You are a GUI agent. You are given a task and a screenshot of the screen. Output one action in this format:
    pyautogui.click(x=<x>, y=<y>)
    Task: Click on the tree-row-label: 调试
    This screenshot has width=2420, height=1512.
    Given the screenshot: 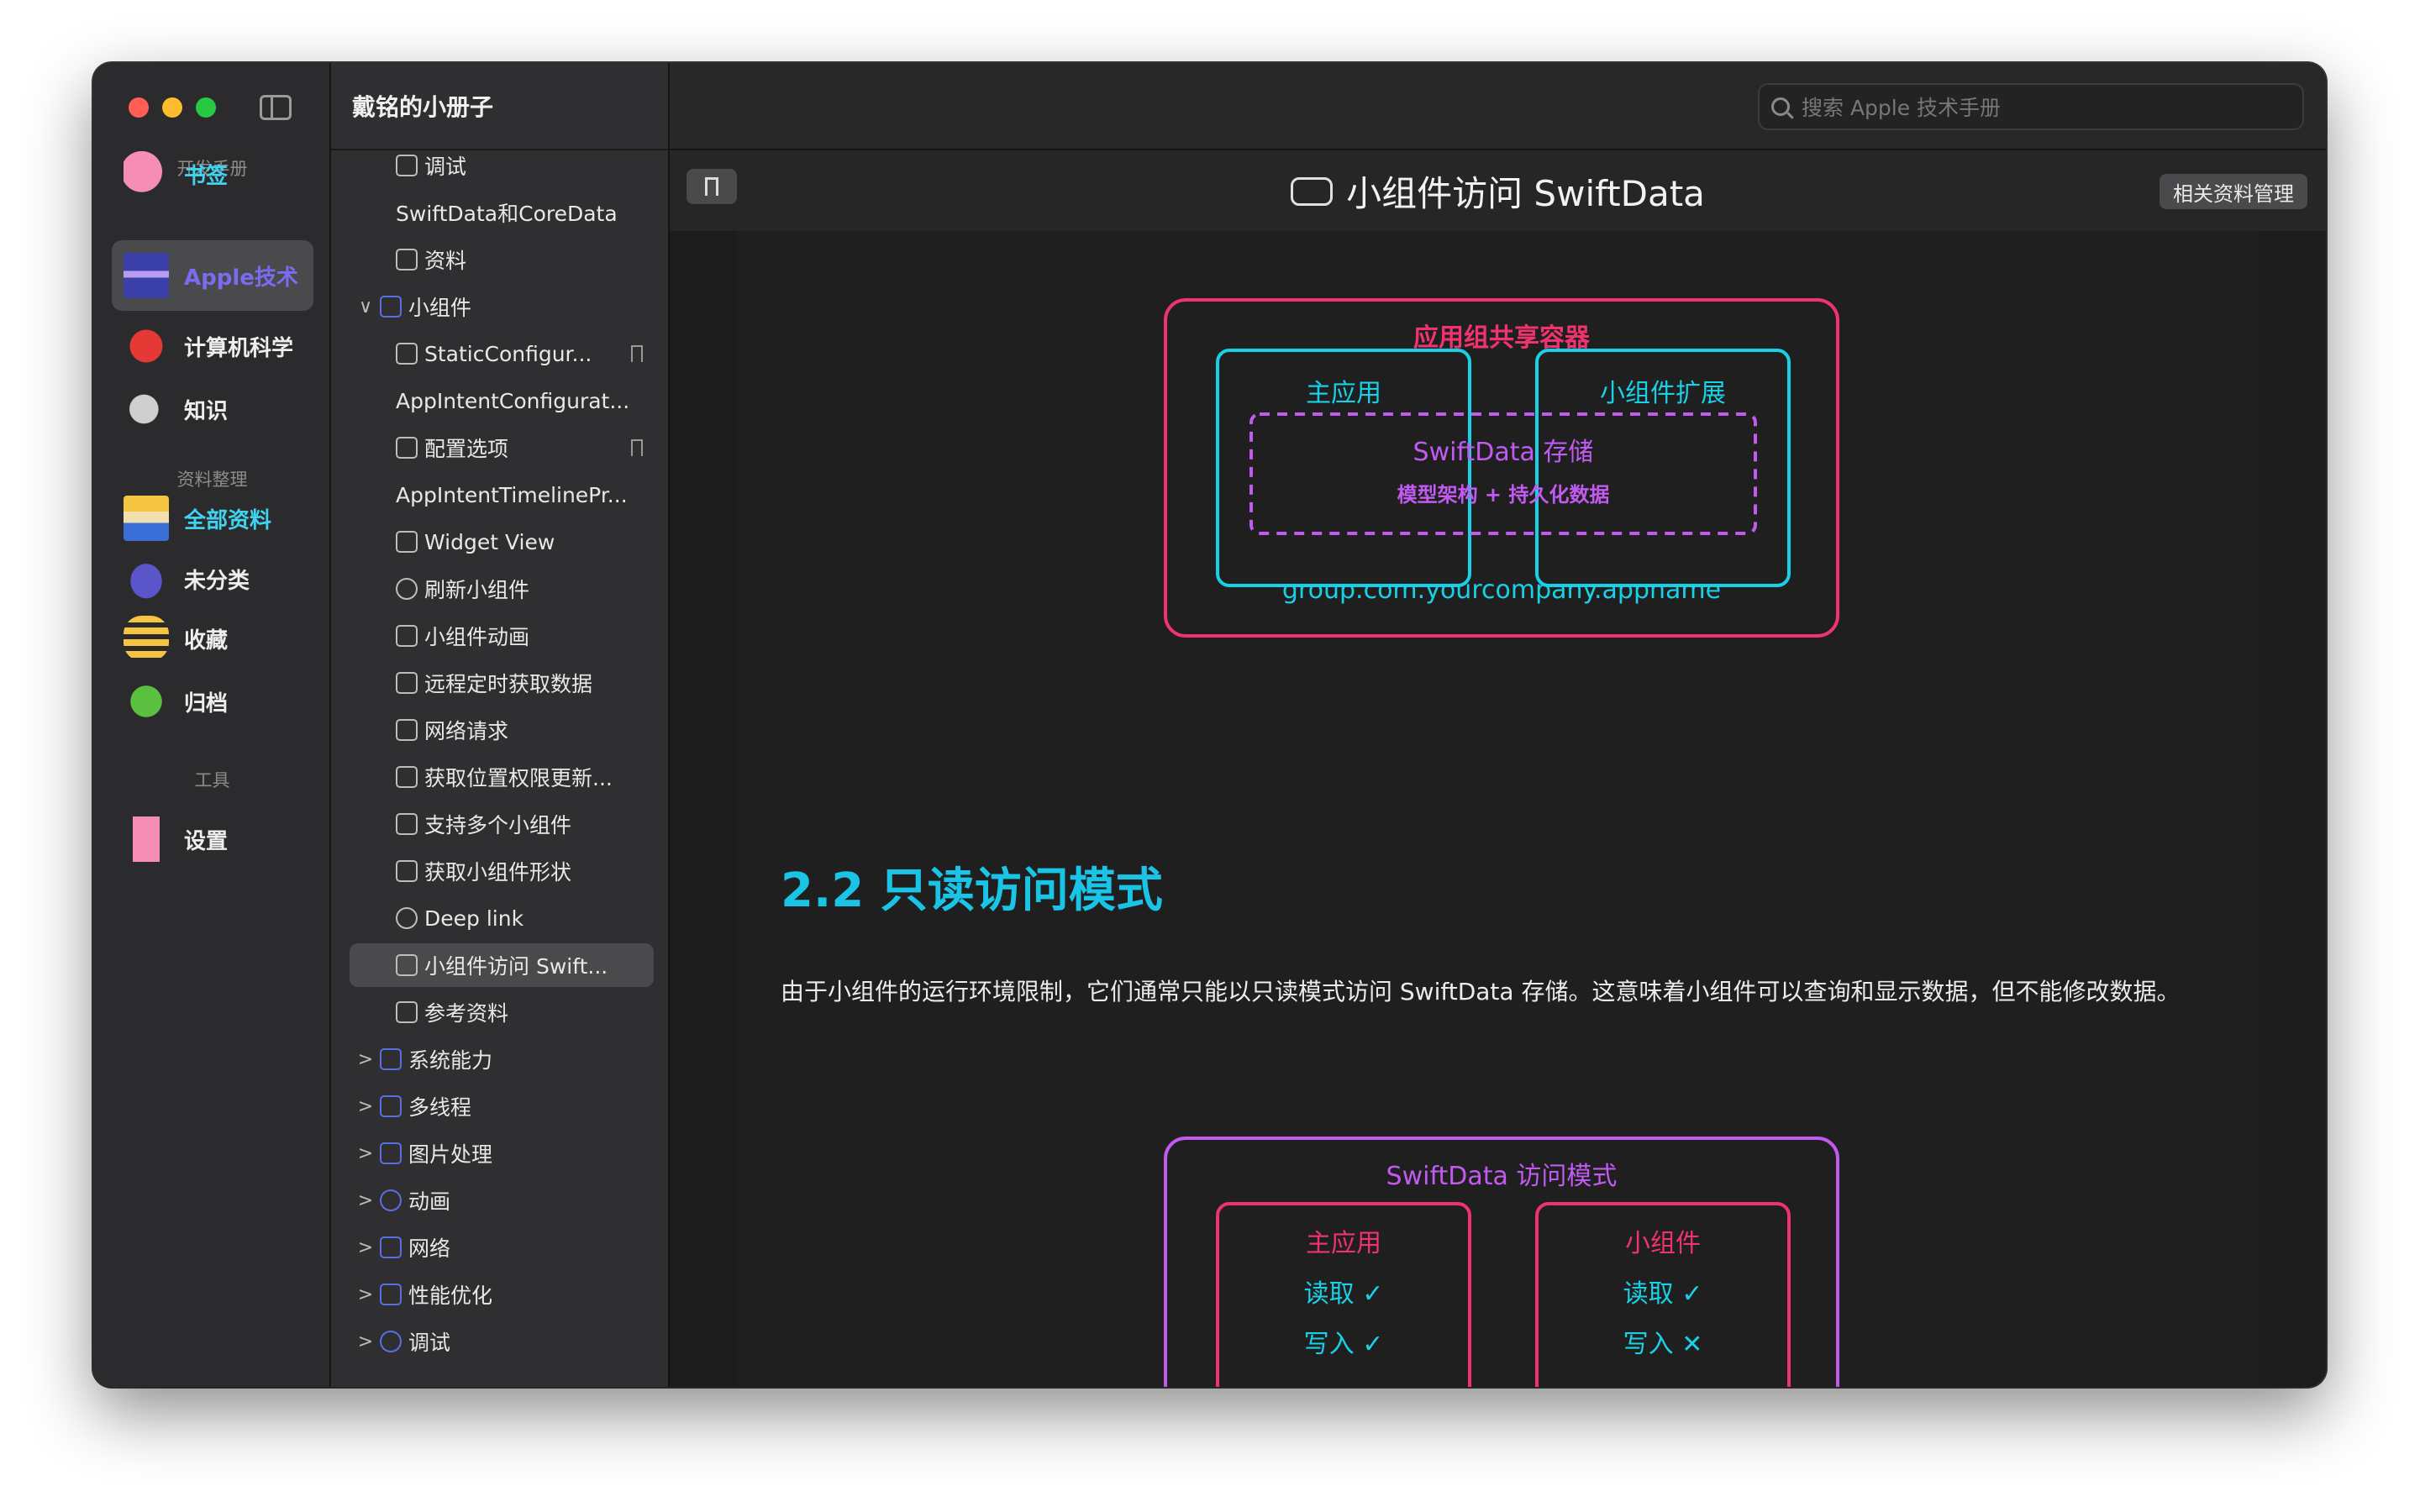 What is the action you would take?
    pyautogui.click(x=446, y=167)
    